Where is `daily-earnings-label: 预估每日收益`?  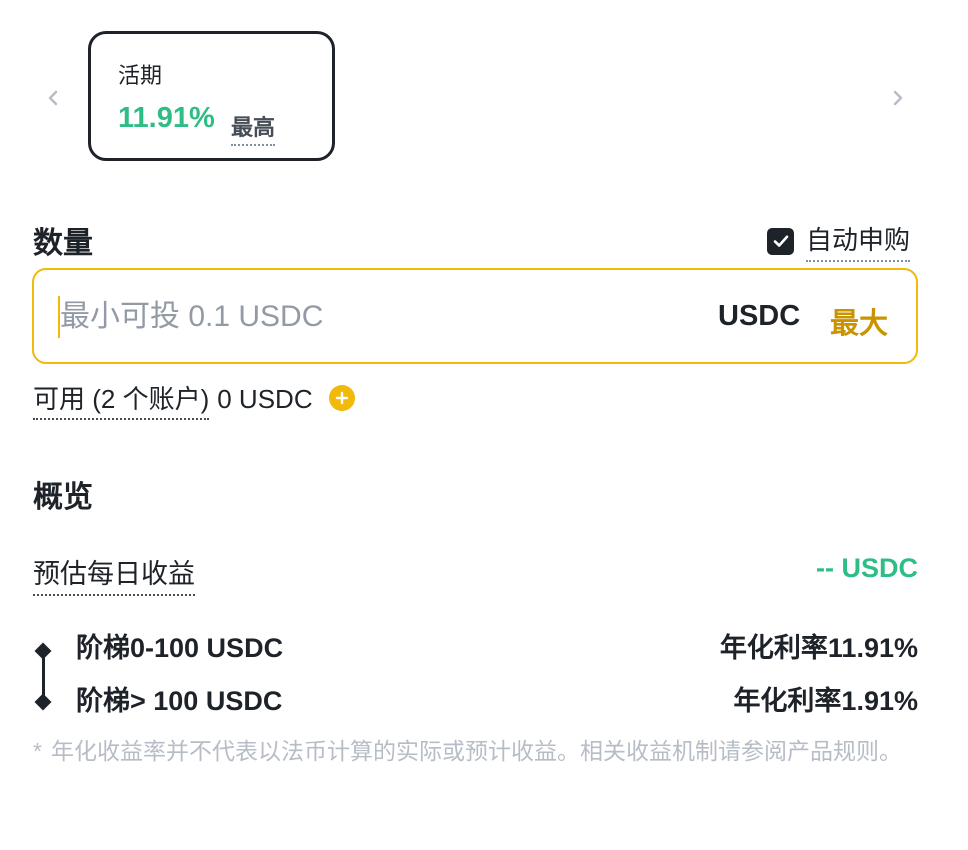 daily-earnings-label: 预估每日收益 is located at coordinates (114, 574).